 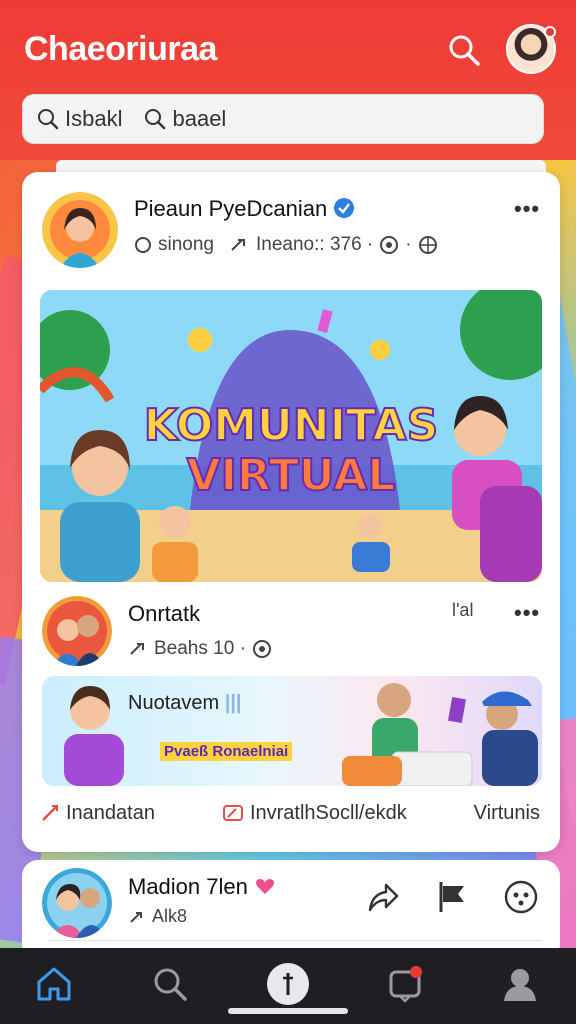 I want to click on post-banner-image: Nuotavem ||| Pvaeß Ronaelniai, so click(x=292, y=731).